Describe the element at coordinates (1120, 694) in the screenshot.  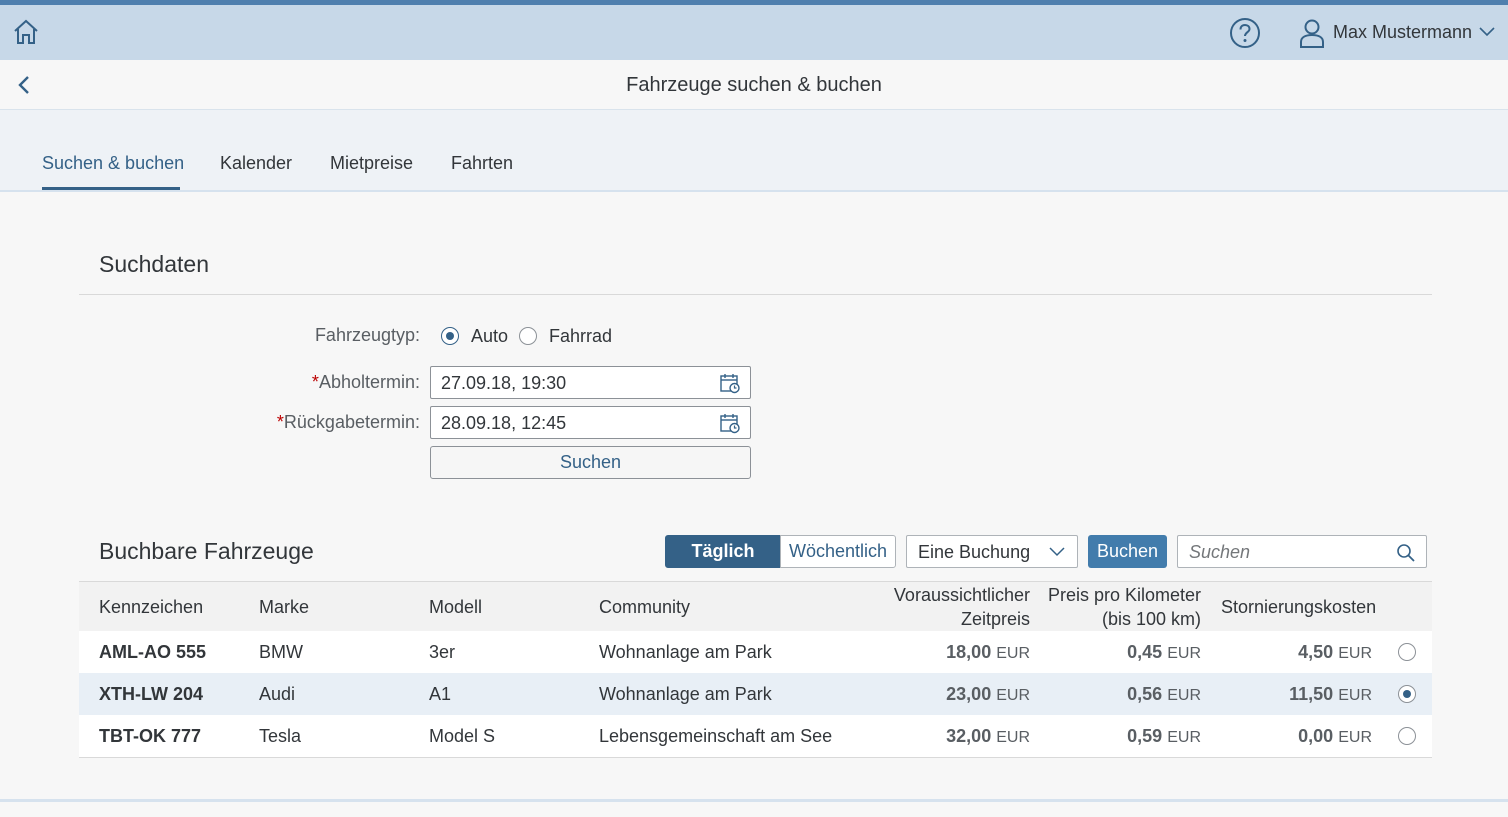
I see `cell-km-price: 0,56 EUR` at that location.